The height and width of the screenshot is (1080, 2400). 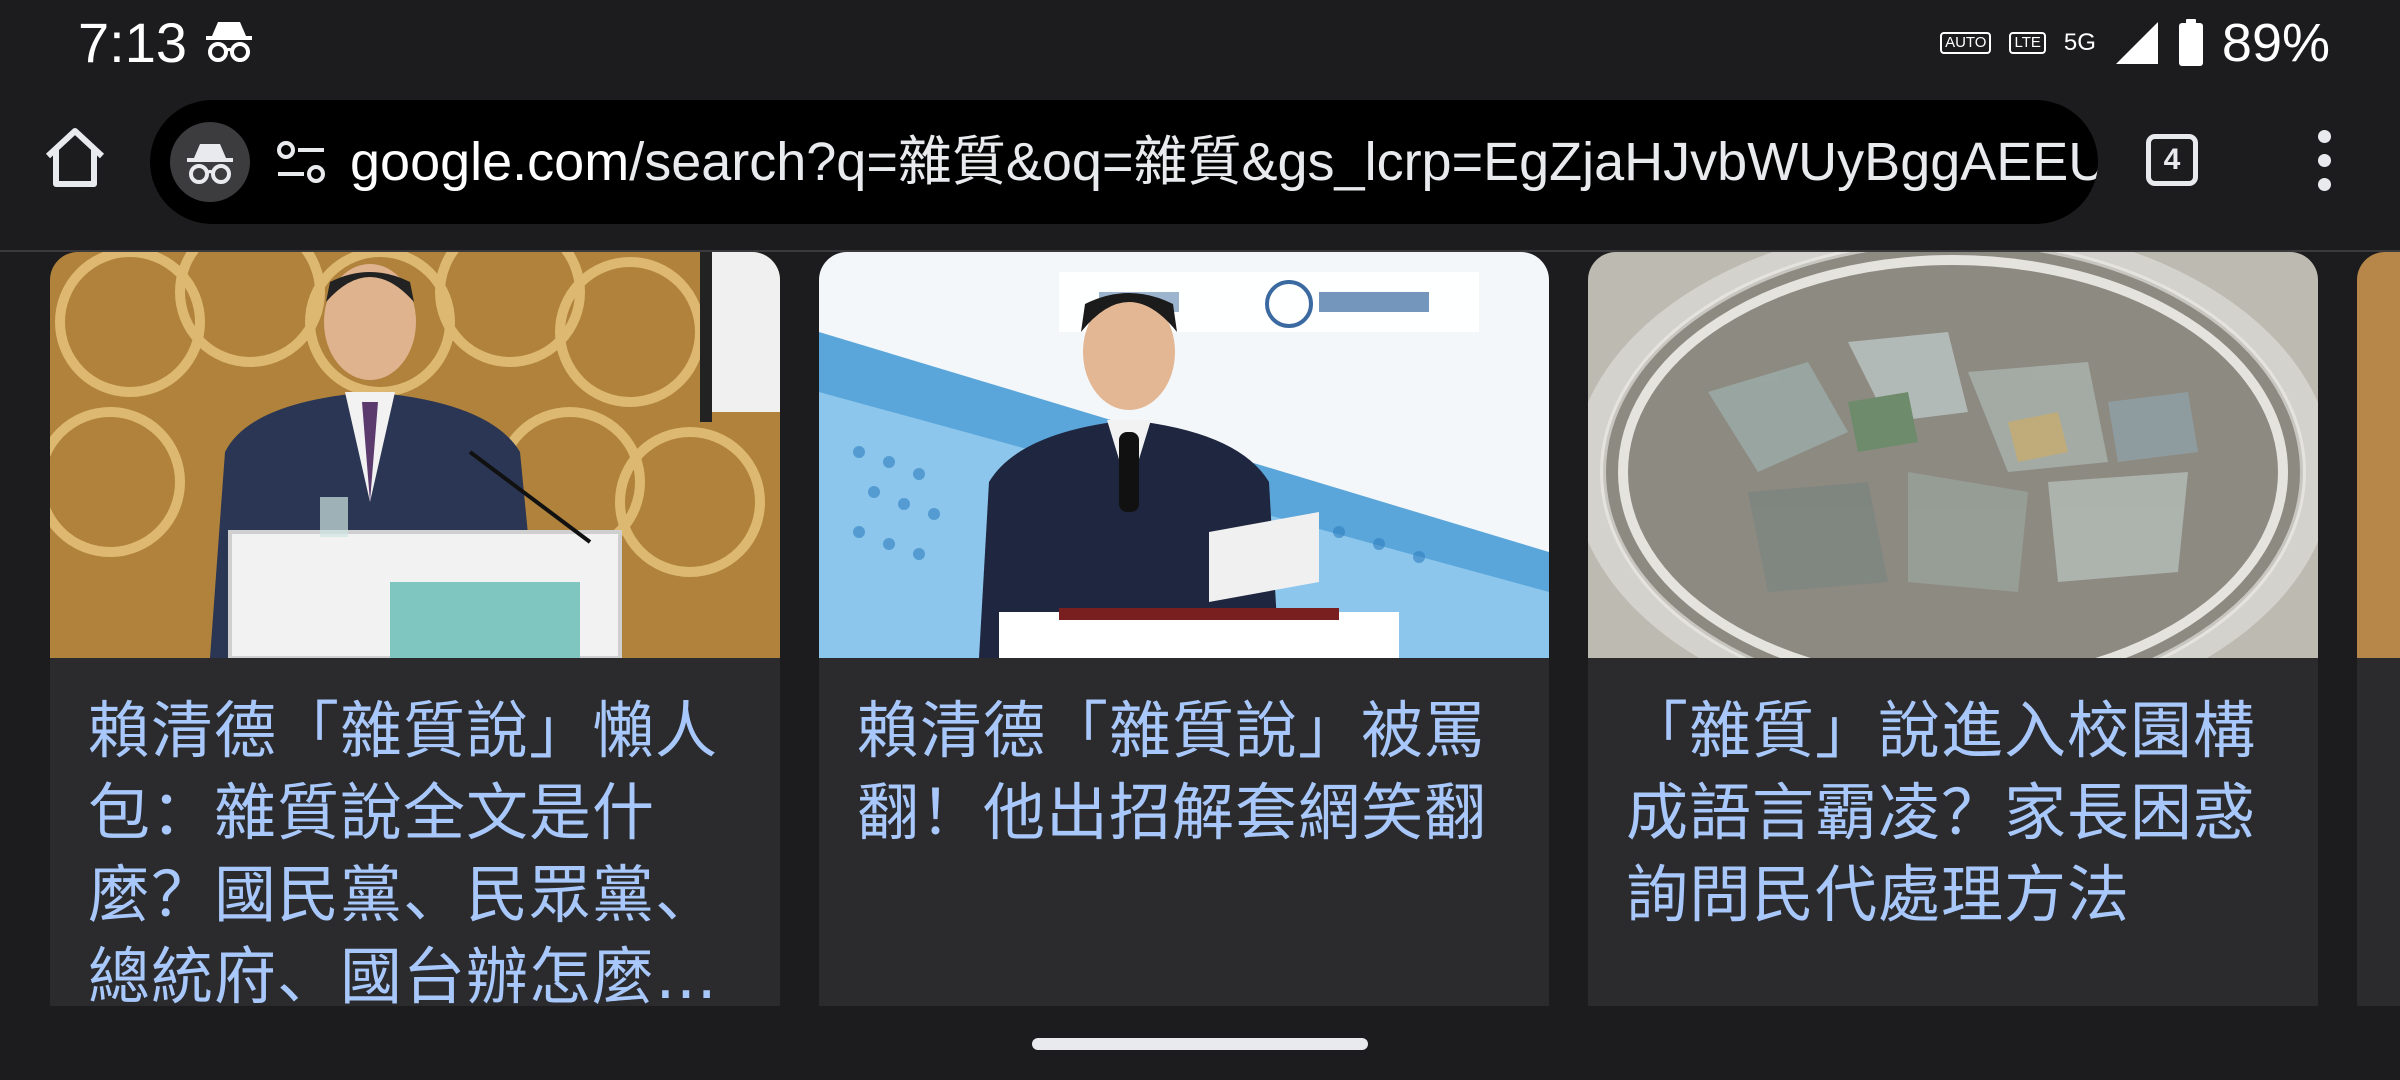 What do you see at coordinates (1184, 455) in the screenshot?
I see `photo-speaker-with-microphone` at bounding box center [1184, 455].